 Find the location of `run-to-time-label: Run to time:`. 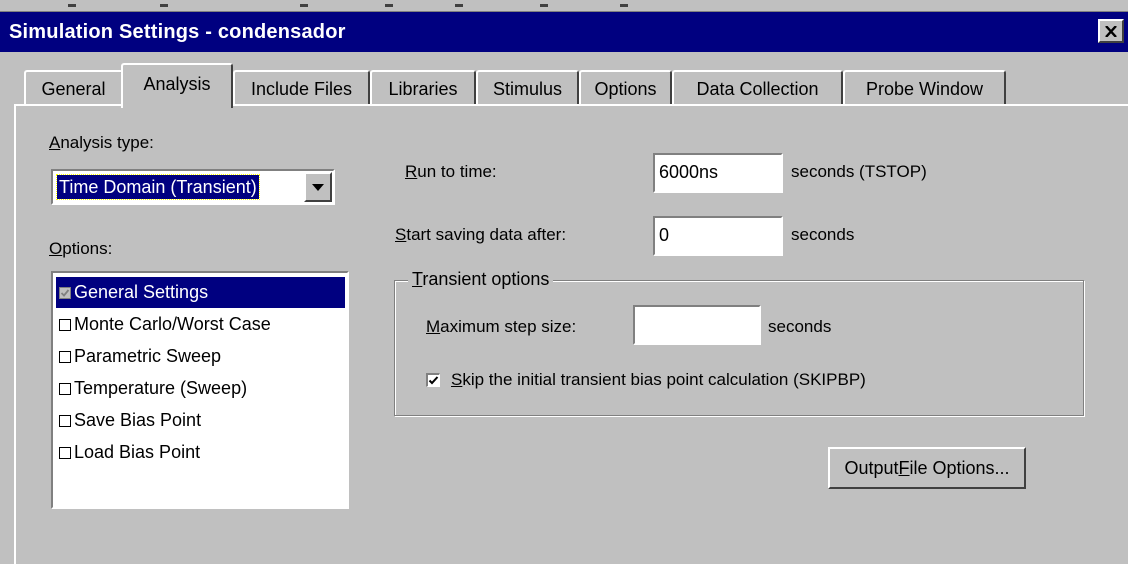

run-to-time-label: Run to time: is located at coordinates (451, 171).